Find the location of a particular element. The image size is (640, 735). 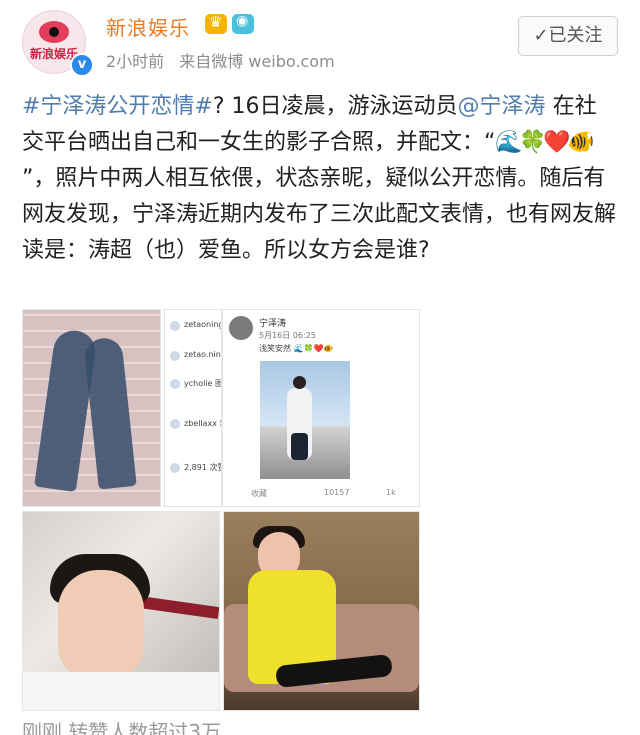

image-3: 宁泽涛 5月16日 06:25 浅笑安然 🌊🍀❤️🐠 收藏 10157 1k is located at coordinates (321, 408).